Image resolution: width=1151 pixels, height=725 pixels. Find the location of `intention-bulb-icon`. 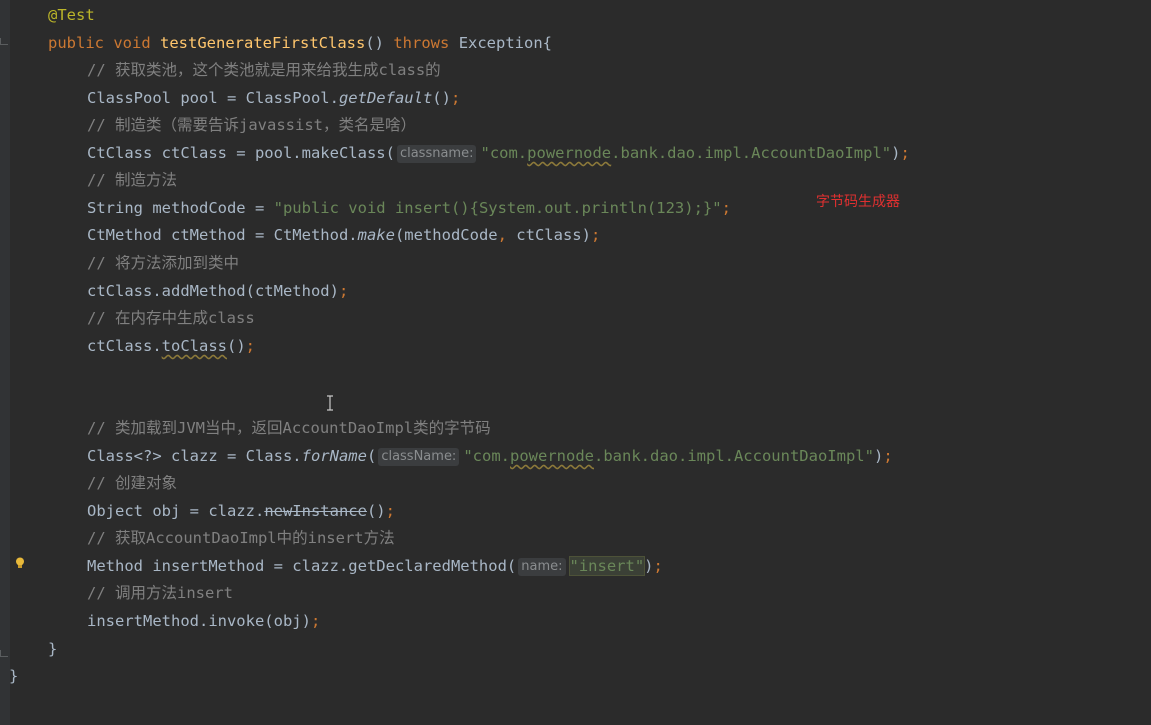

intention-bulb-icon is located at coordinates (20, 563).